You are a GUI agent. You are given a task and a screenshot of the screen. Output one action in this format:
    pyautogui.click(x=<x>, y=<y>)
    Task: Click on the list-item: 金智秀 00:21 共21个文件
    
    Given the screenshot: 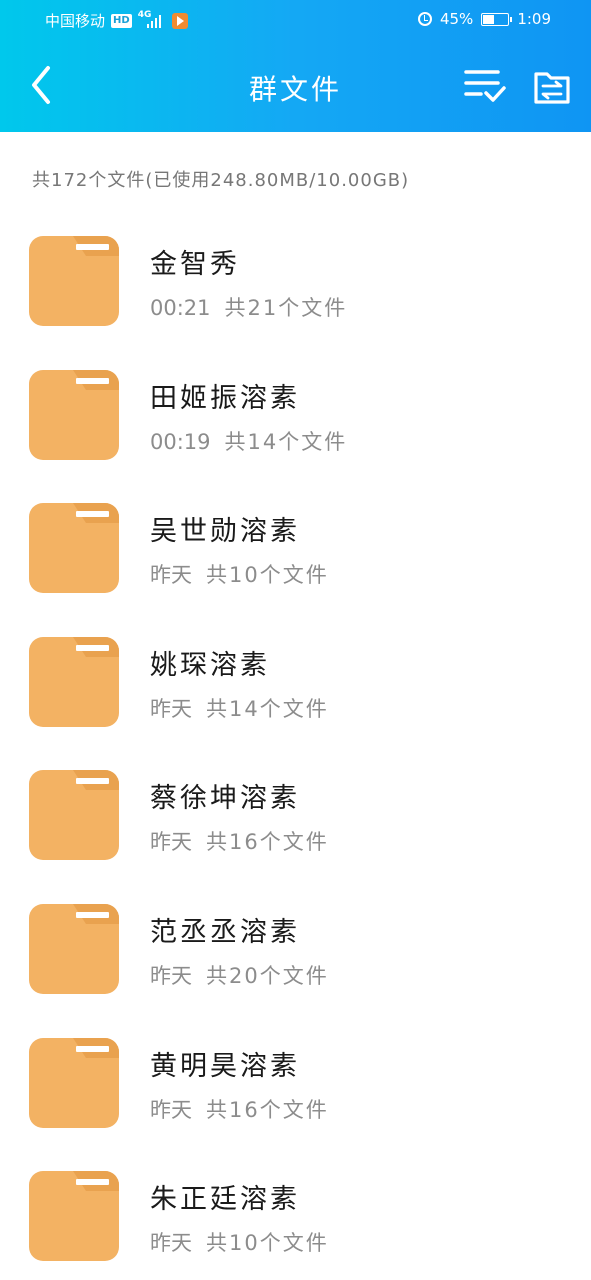 What is the action you would take?
    pyautogui.click(x=295, y=267)
    